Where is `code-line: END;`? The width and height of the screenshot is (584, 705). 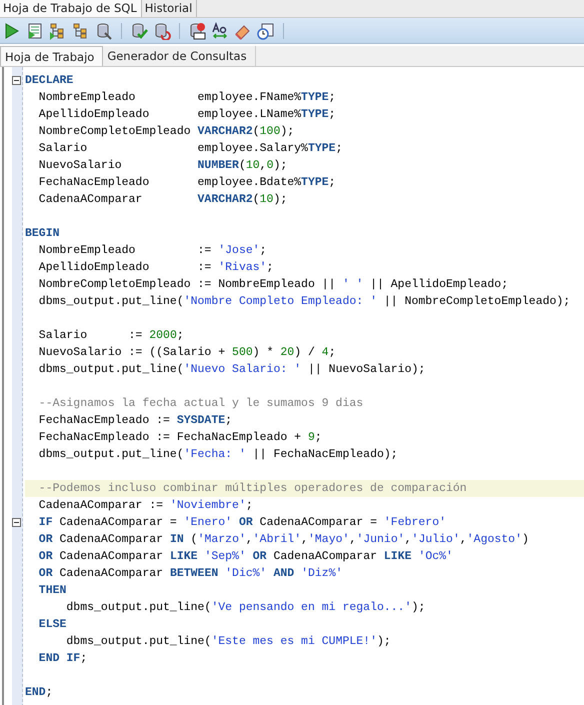
code-line: END; is located at coordinates (39, 693).